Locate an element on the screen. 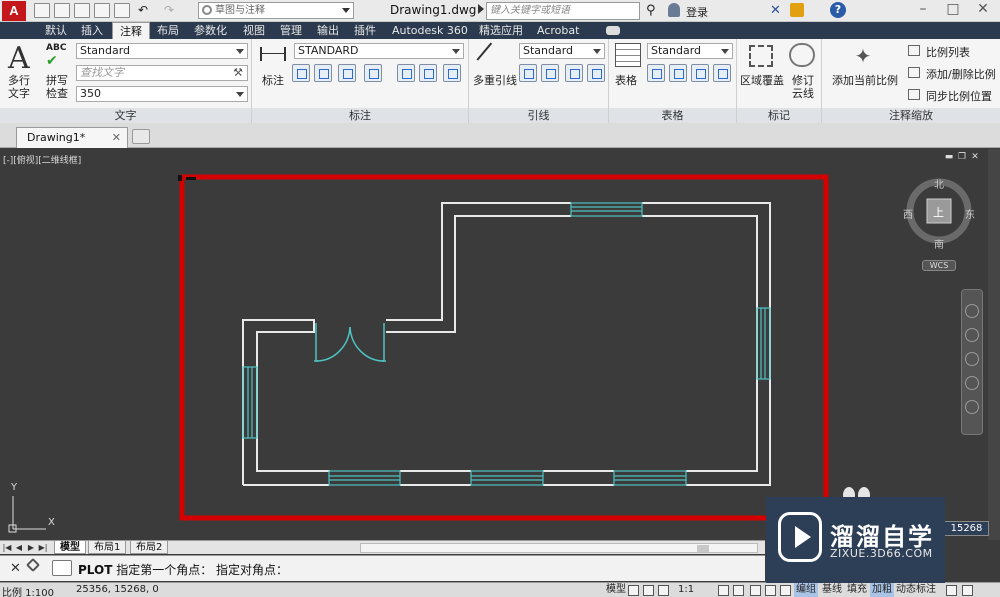 The width and height of the screenshot is (1000, 597). sync-scale-position-button: 同步比例位置 is located at coordinates (959, 96).